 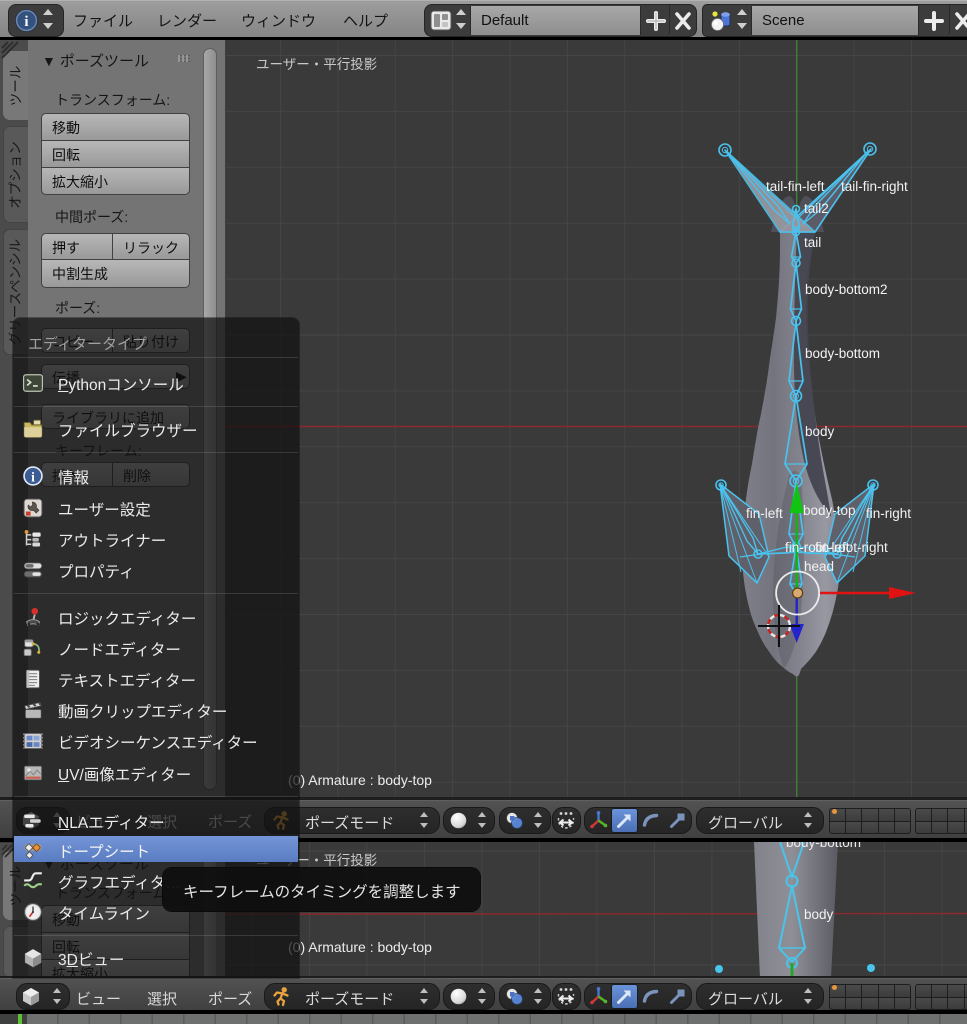 What do you see at coordinates (874, 186) in the screenshot?
I see `svg-text: tail-fin-right` at bounding box center [874, 186].